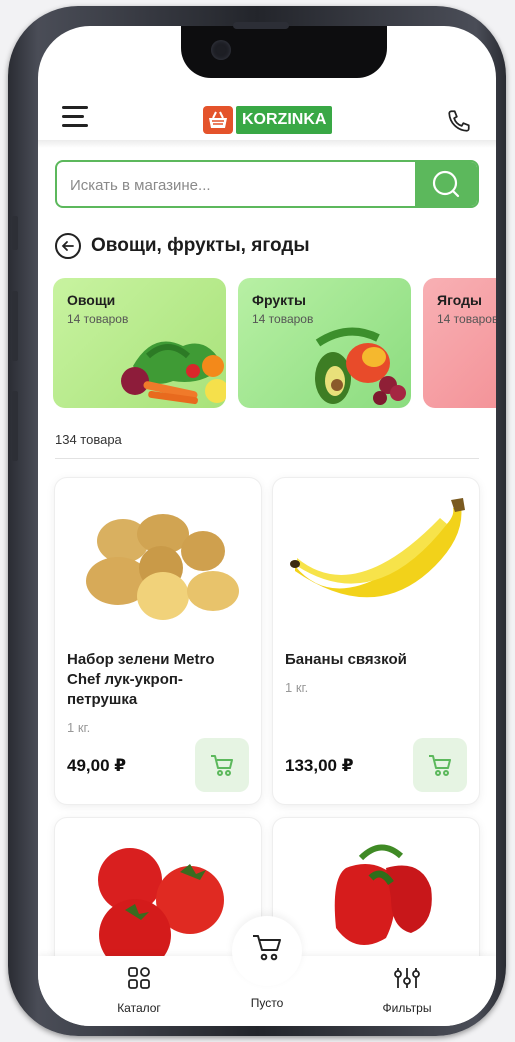 This screenshot has height=1042, width=515. I want to click on back-arrow-icon, so click(68, 246).